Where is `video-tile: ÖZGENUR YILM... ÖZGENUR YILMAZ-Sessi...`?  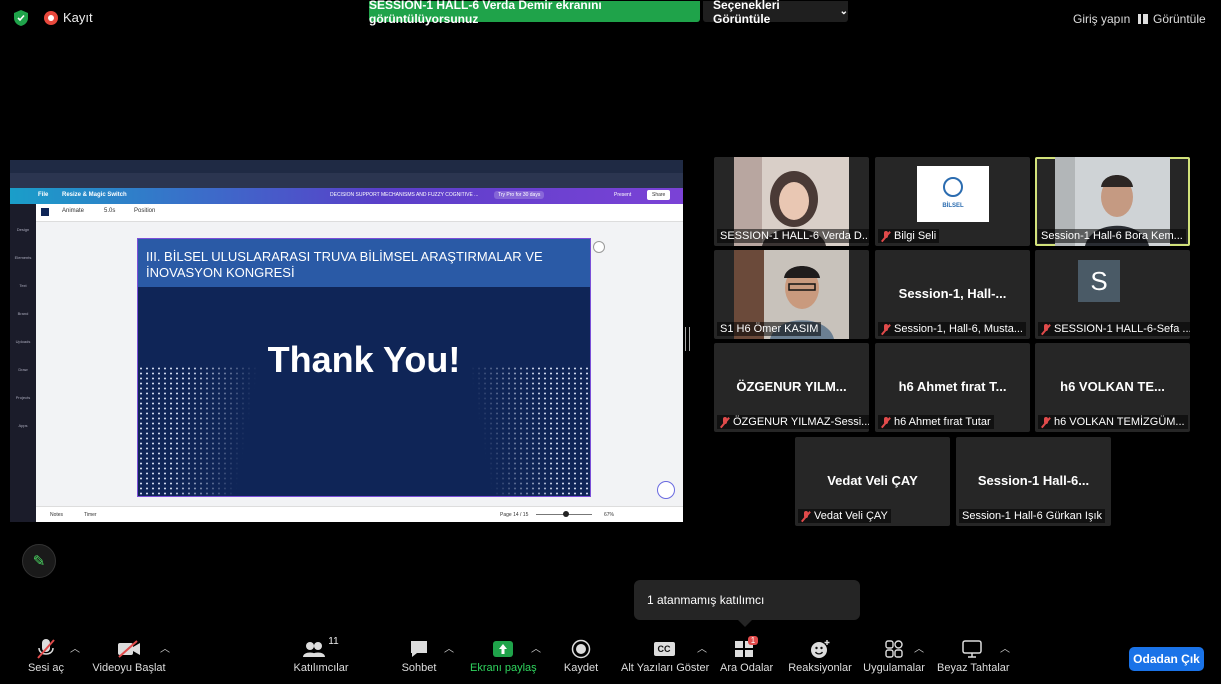 video-tile: ÖZGENUR YILM... ÖZGENUR YILMAZ-Sessi... is located at coordinates (791, 387).